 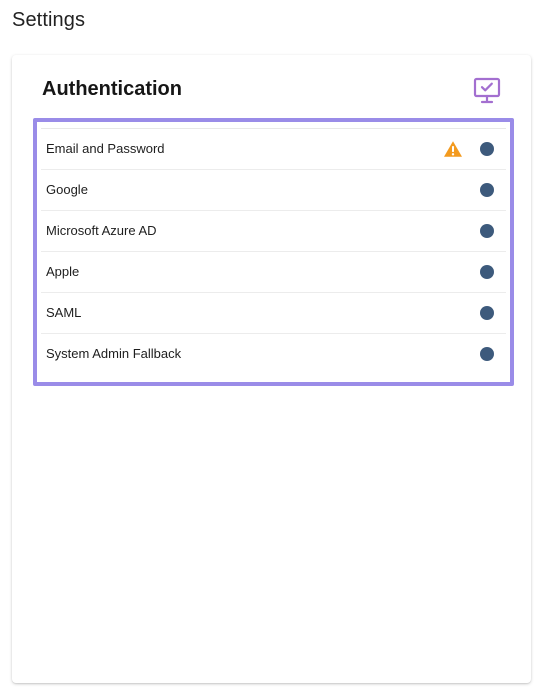 What do you see at coordinates (114, 353) in the screenshot?
I see `auth-method-label: System Admin Fallback` at bounding box center [114, 353].